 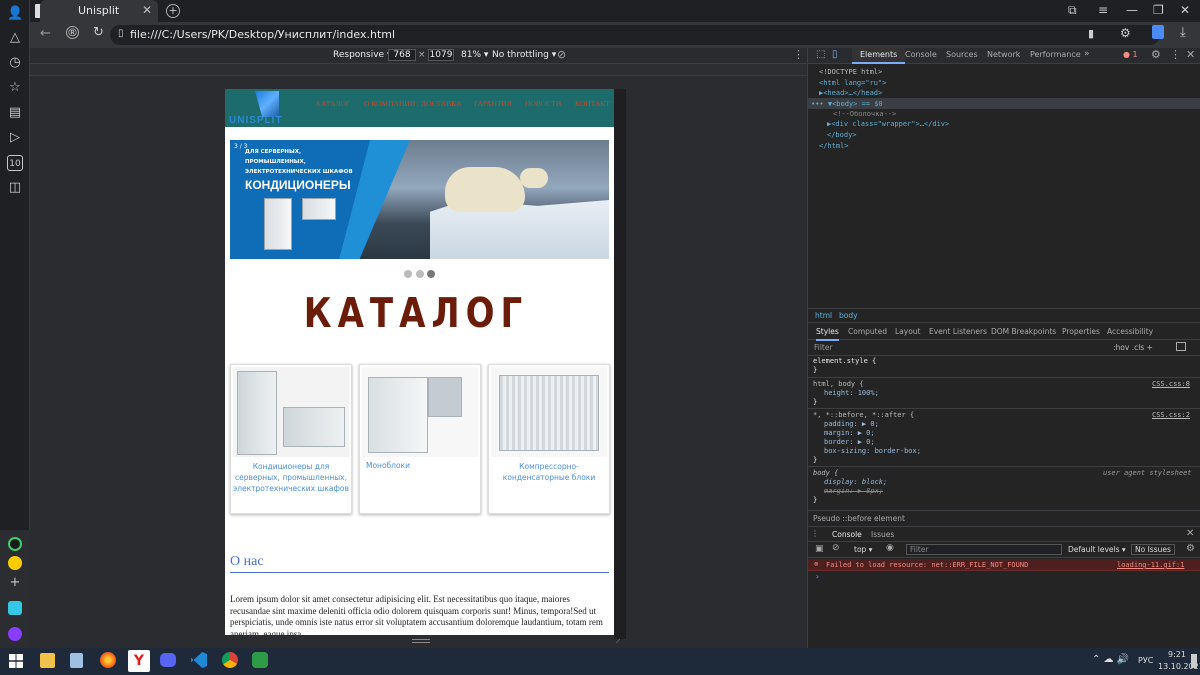 What do you see at coordinates (390, 103) in the screenshot?
I see `nav-about: О КОМПАНИИ` at bounding box center [390, 103].